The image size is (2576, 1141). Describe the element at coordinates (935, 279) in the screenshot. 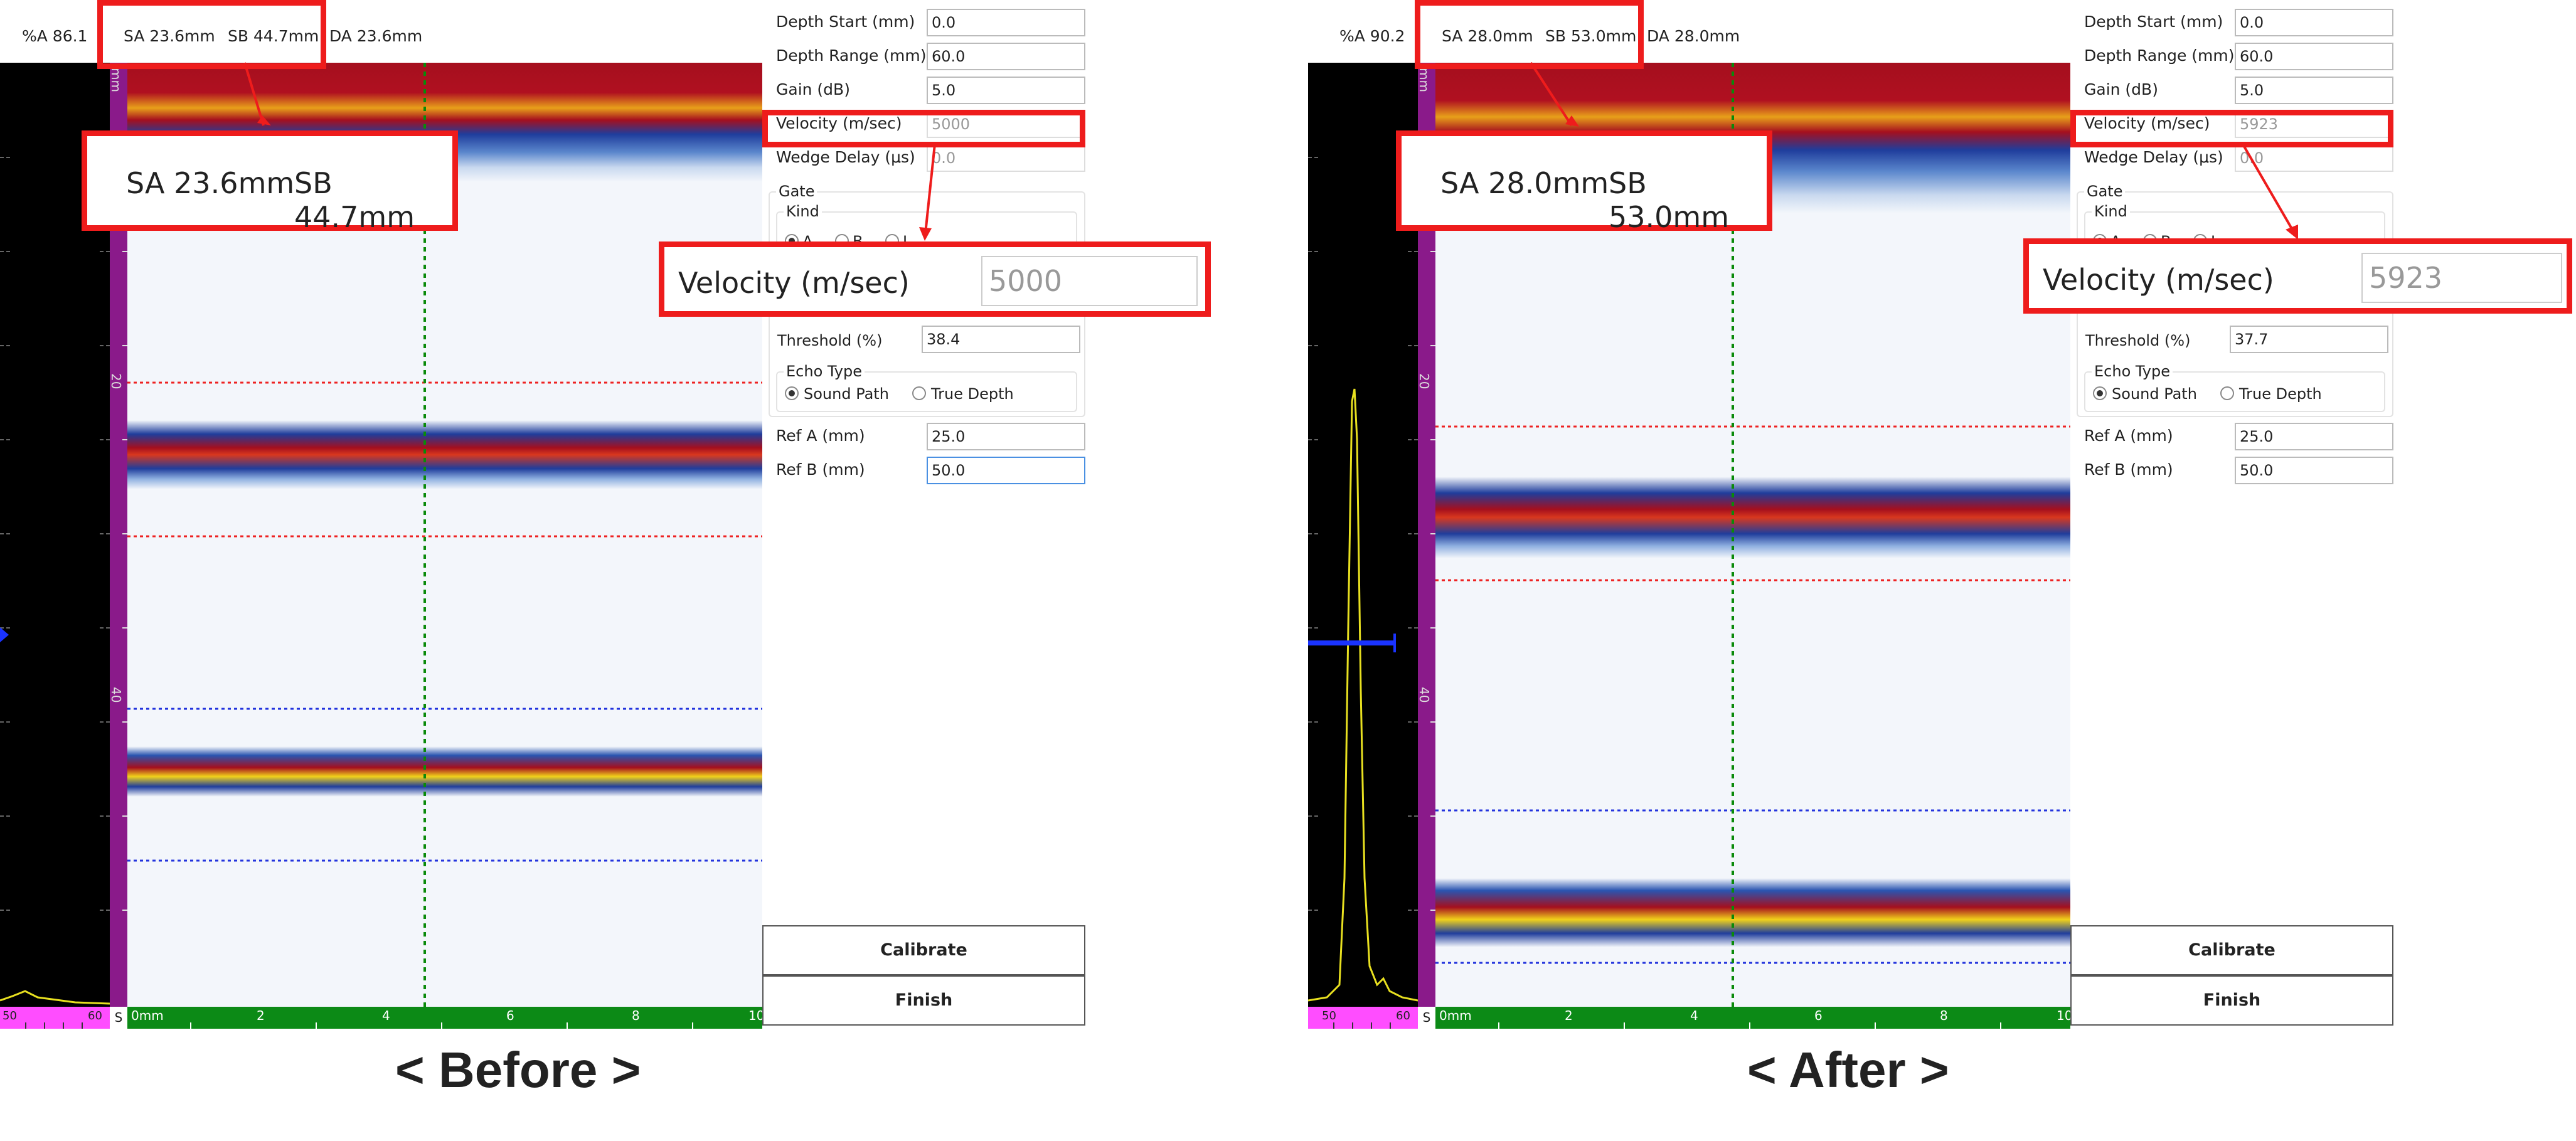

I see `velocity-zoom-callout: Velocity (m/sec) 5000` at that location.